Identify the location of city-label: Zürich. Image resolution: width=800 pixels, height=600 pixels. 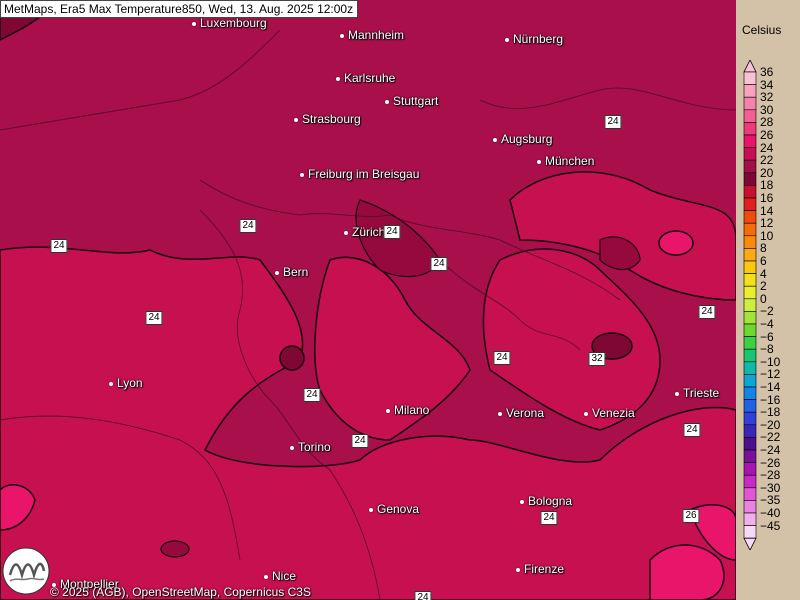
(369, 232).